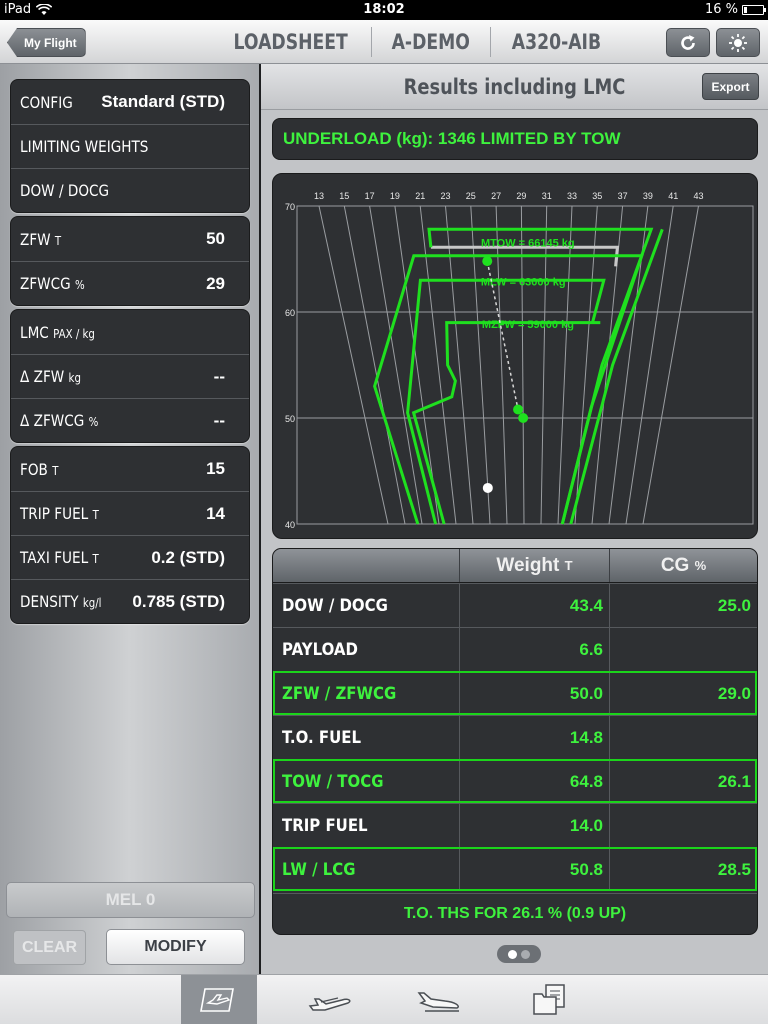 This screenshot has width=768, height=1024. I want to click on row-weight: 50.8, so click(534, 869).